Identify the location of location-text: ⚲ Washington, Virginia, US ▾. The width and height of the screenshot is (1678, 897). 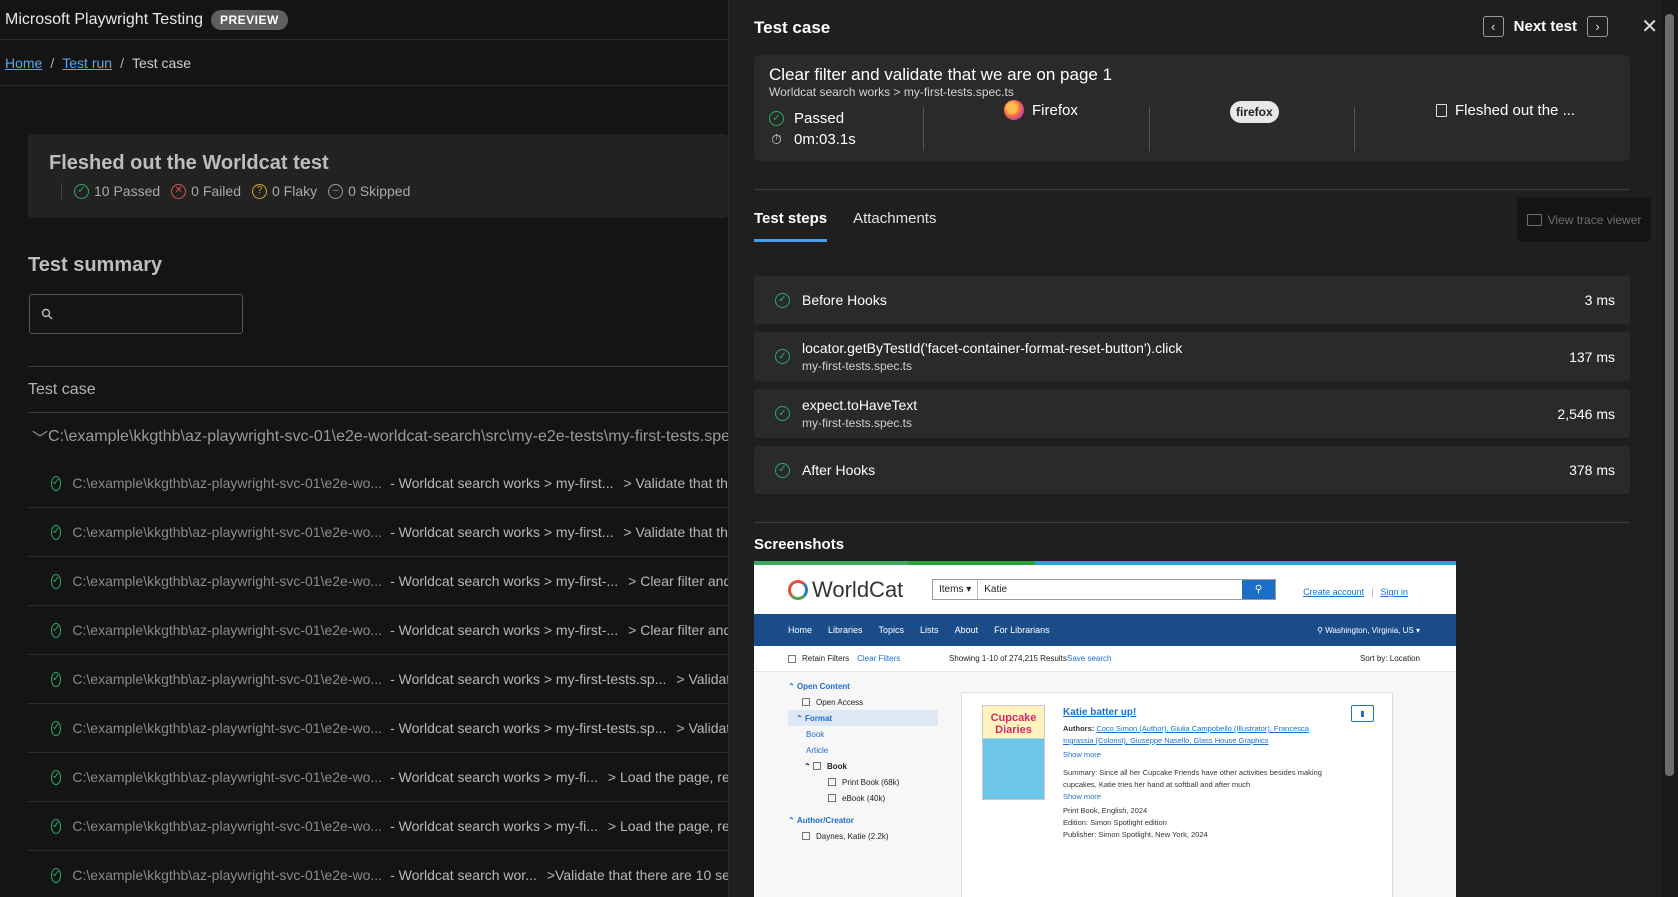
(1368, 630).